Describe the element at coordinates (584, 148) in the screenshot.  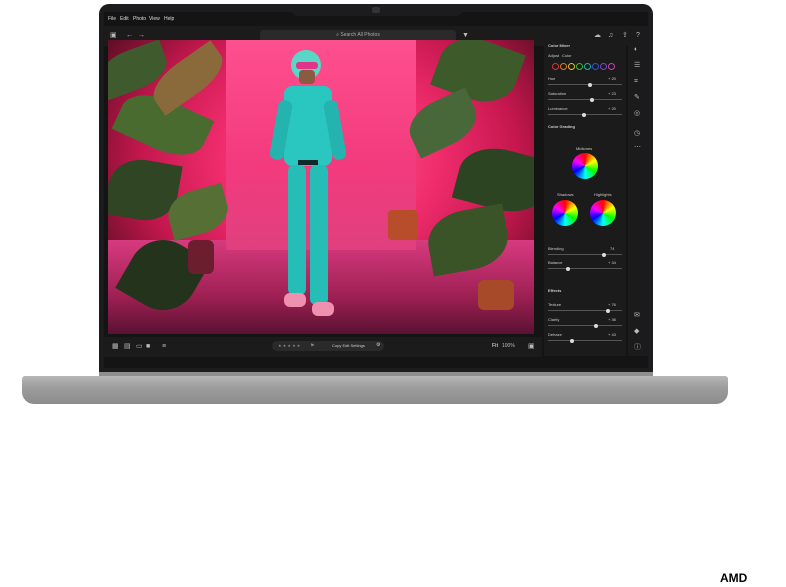
I see `midtones-label: Midtones` at that location.